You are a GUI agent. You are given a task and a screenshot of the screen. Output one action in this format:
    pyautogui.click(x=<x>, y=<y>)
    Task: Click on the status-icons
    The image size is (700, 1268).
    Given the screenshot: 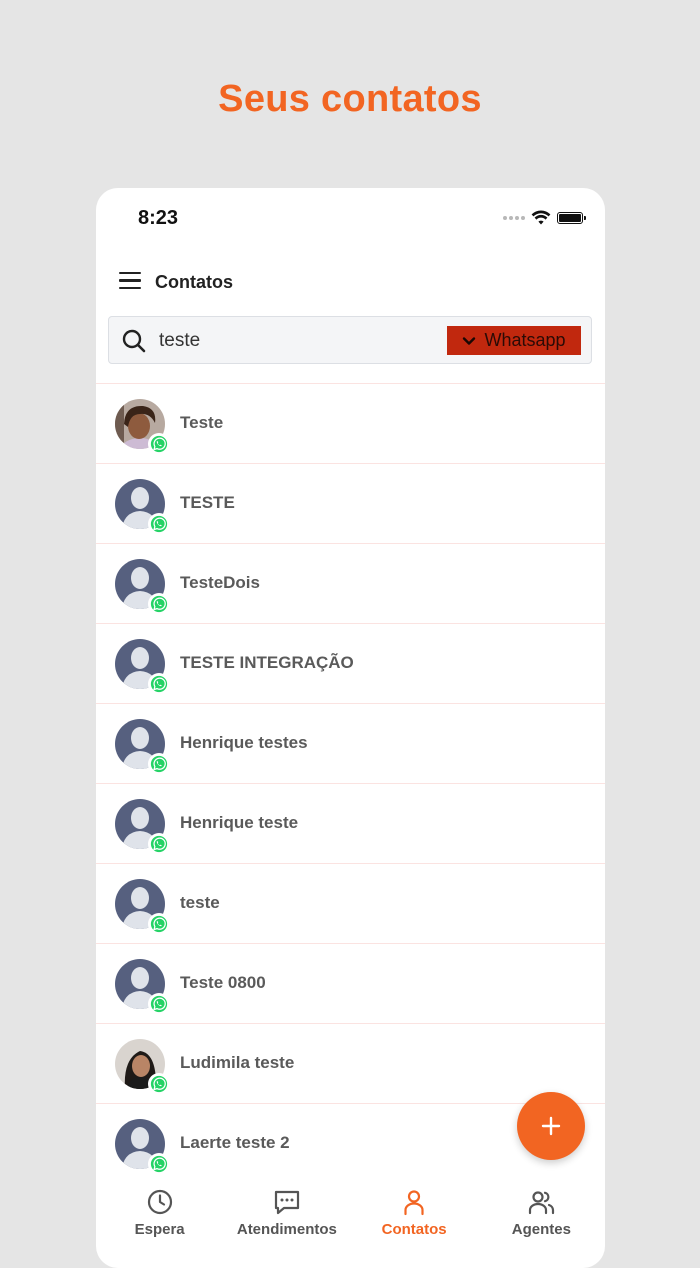 What is the action you would take?
    pyautogui.click(x=544, y=218)
    